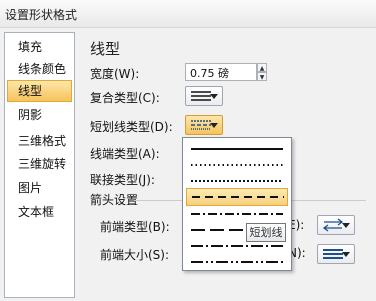 This screenshot has height=301, width=376. Describe the element at coordinates (39, 115) in the screenshot. I see `sidebar-item-shadow: 阴影` at that location.